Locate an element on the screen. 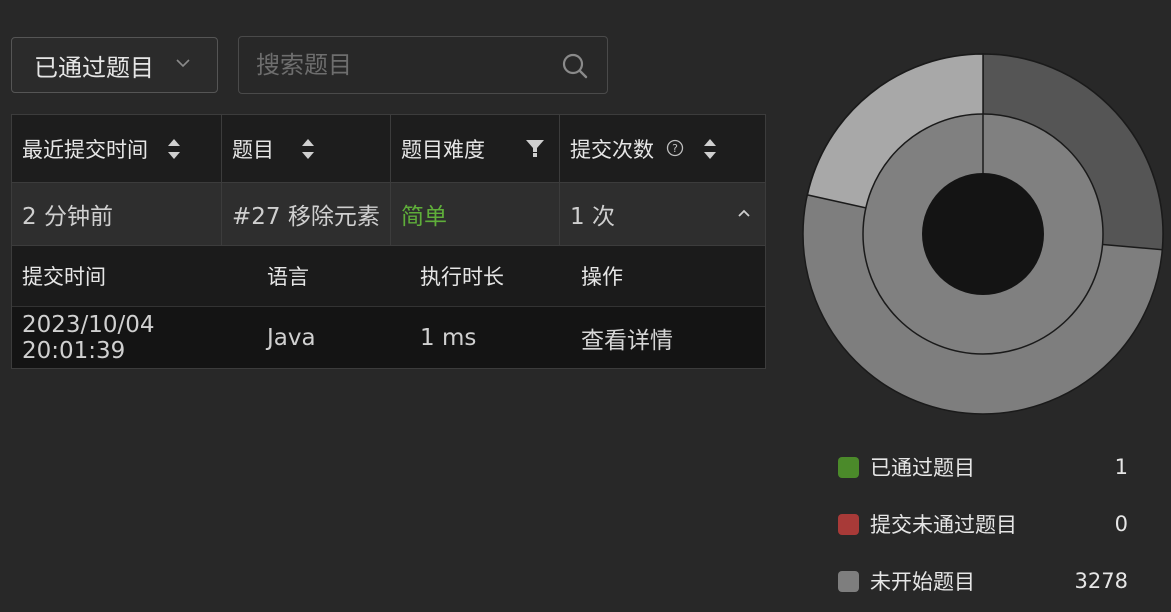 This screenshot has height=612, width=1171. row-submit-count-value: 1 次 is located at coordinates (592, 217).